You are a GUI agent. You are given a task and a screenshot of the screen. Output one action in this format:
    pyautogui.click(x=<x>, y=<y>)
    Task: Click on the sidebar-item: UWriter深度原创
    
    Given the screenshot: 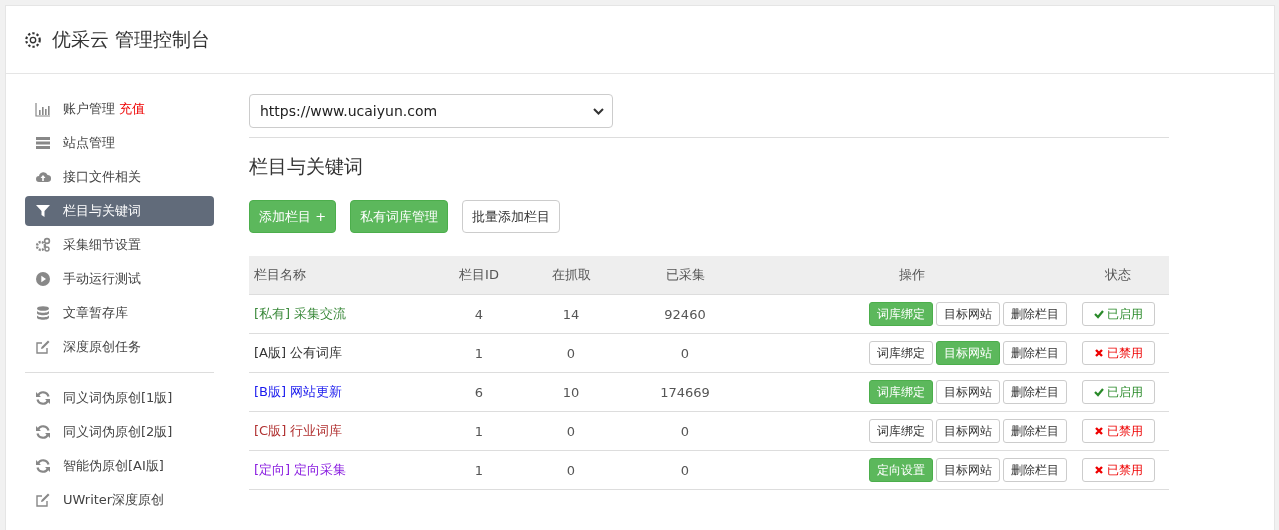 What is the action you would take?
    pyautogui.click(x=119, y=500)
    